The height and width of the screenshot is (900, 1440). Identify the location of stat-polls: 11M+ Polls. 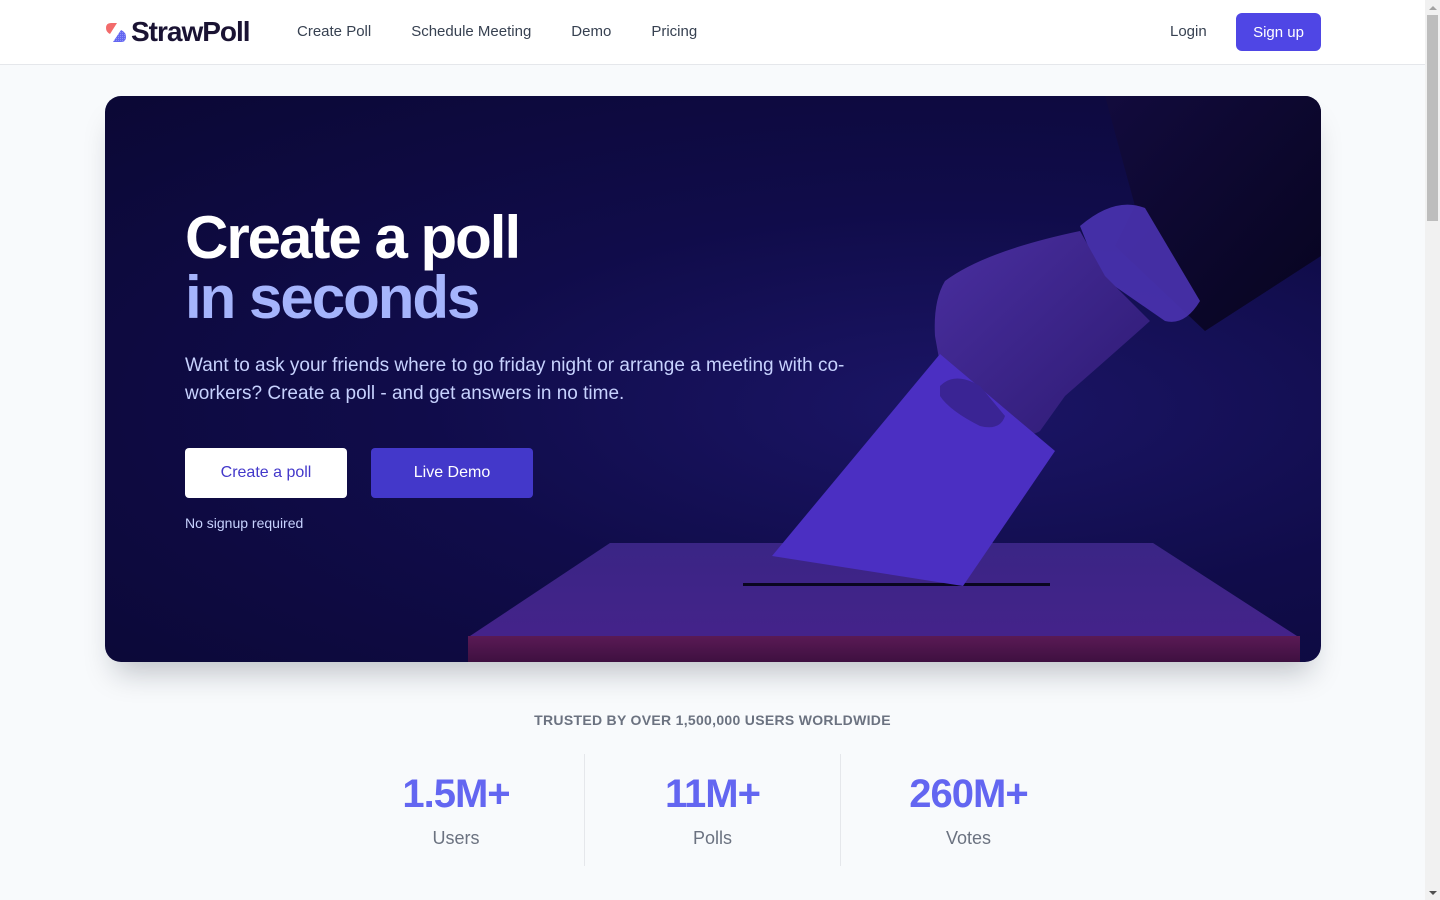
(712, 810).